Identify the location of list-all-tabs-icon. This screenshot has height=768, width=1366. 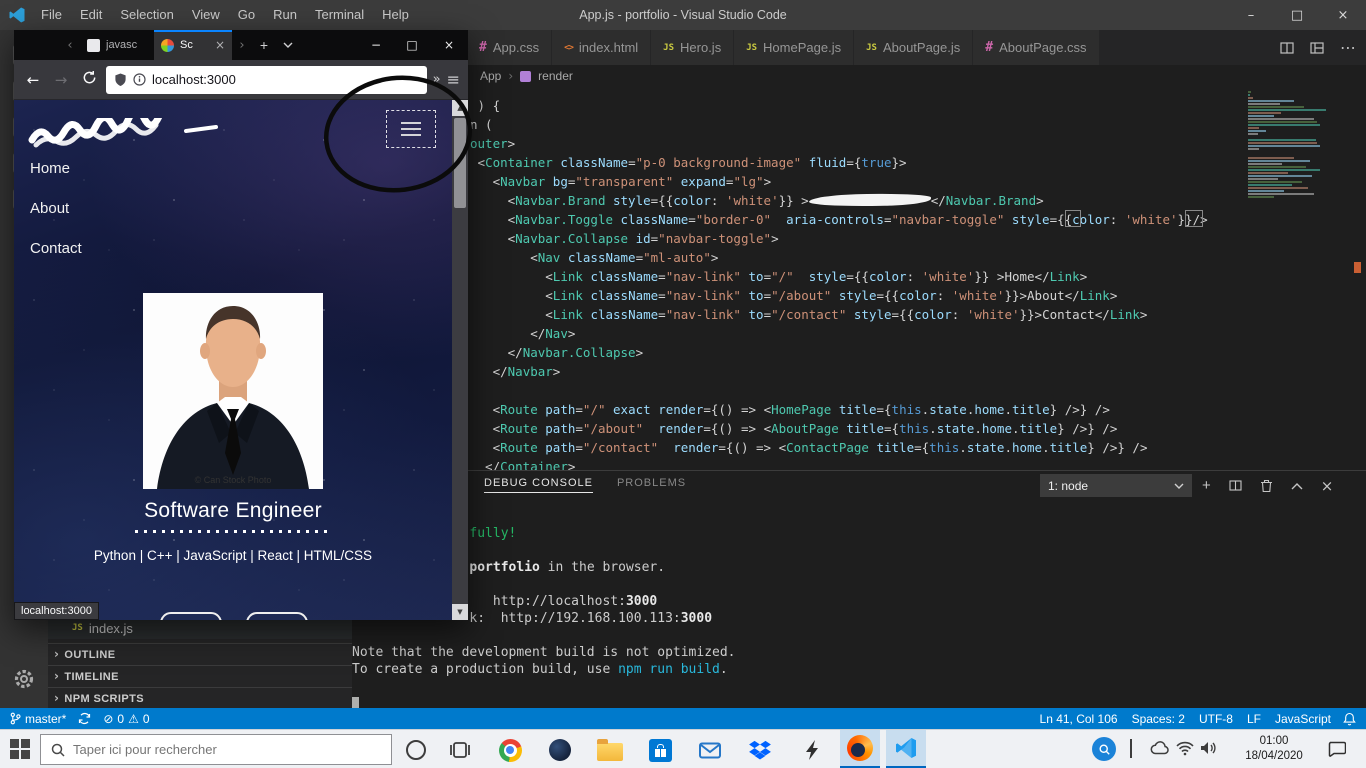
(288, 45).